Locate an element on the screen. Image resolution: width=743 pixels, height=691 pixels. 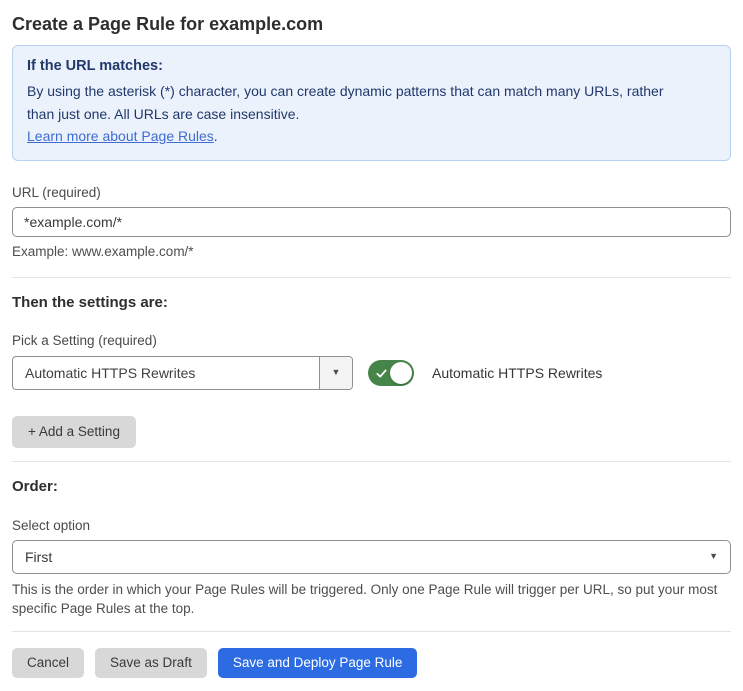
order-select: First ▼ is located at coordinates (371, 556).